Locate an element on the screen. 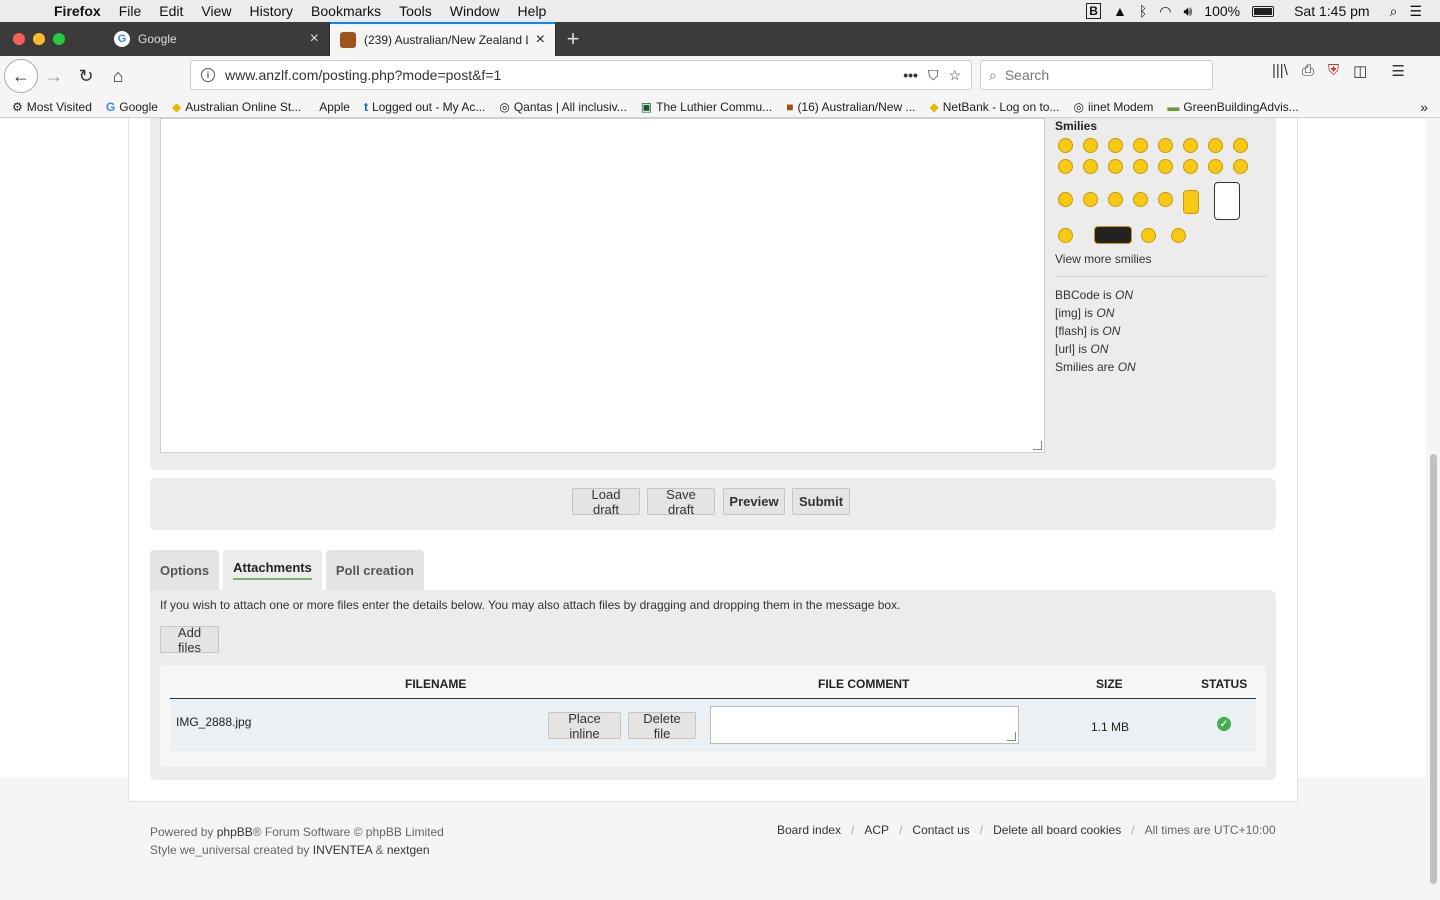 Image resolution: width=1440 pixels, height=900 pixels. spotlight-search-icon: ⌕ is located at coordinates (1394, 11).